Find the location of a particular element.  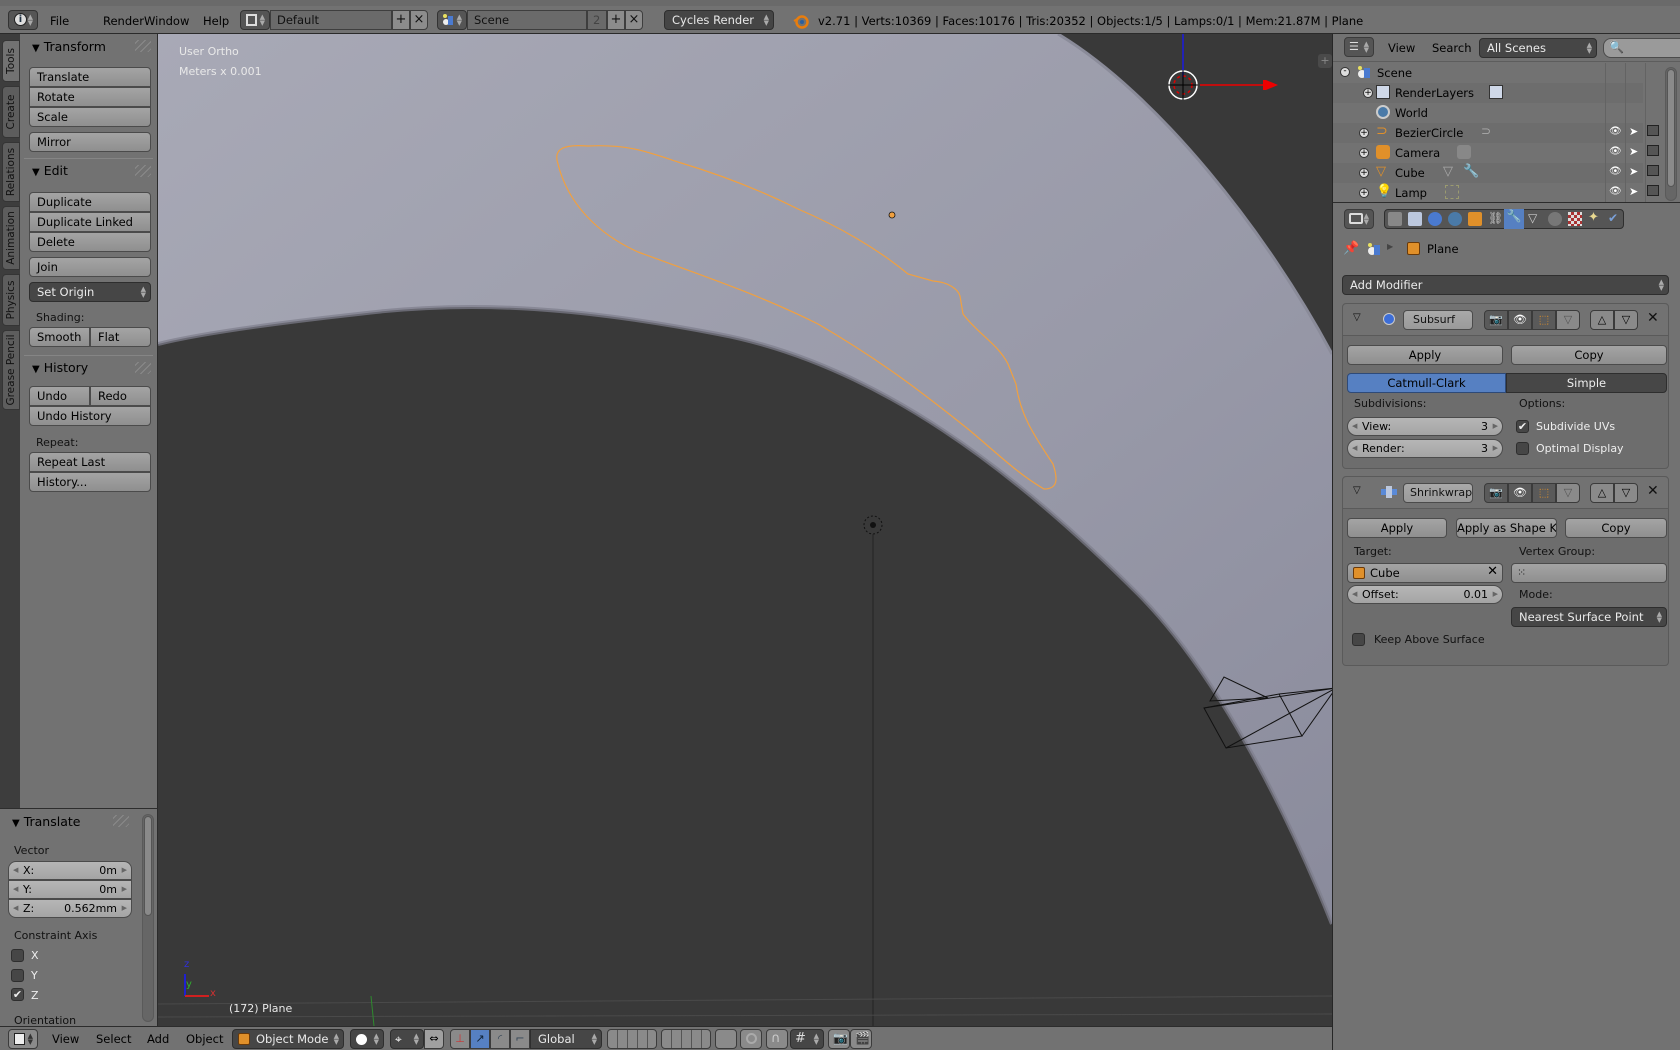

optimal-display-checkbox is located at coordinates (1522, 448).